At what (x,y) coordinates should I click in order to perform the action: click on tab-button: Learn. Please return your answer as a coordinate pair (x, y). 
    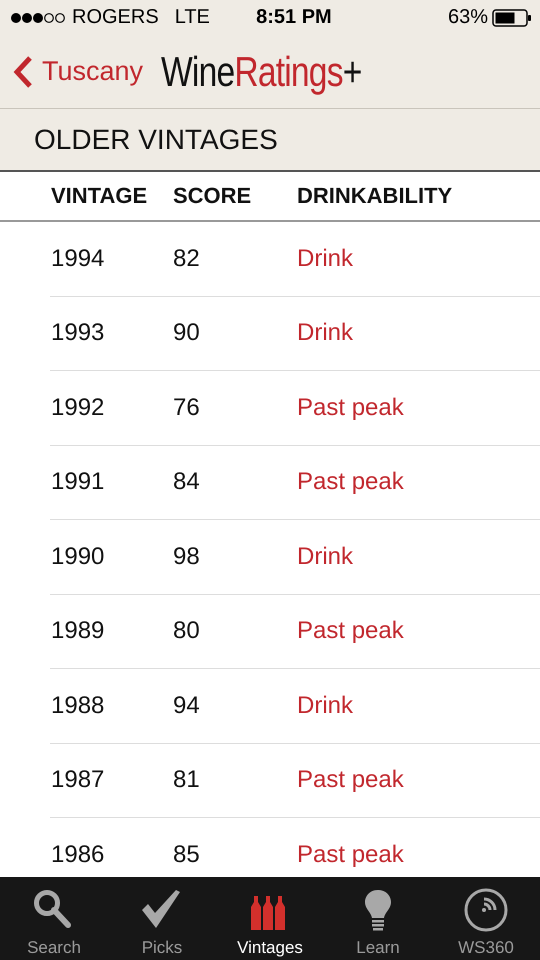
    Looking at the image, I should click on (378, 918).